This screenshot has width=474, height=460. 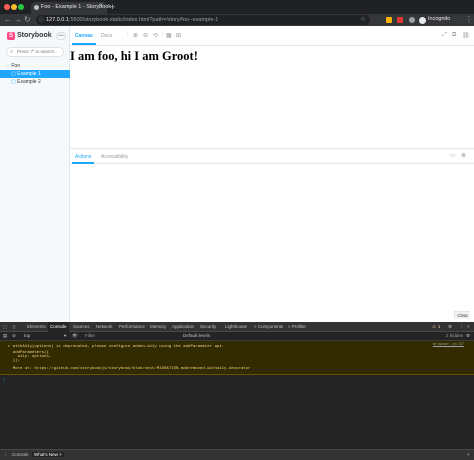 What do you see at coordinates (81, 326) in the screenshot?
I see `devtools-tab-sources: Sources` at bounding box center [81, 326].